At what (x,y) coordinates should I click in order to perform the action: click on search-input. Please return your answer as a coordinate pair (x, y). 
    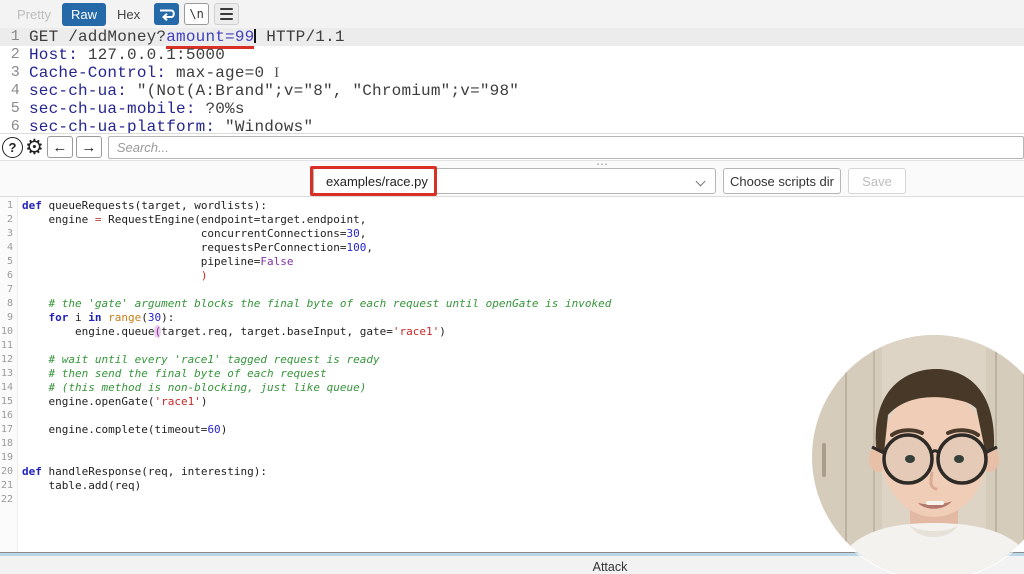
    Looking at the image, I should click on (565, 147).